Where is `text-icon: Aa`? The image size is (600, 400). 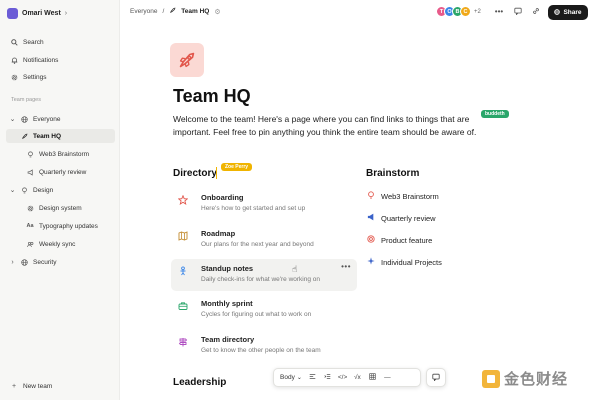 text-icon: Aa is located at coordinates (30, 226).